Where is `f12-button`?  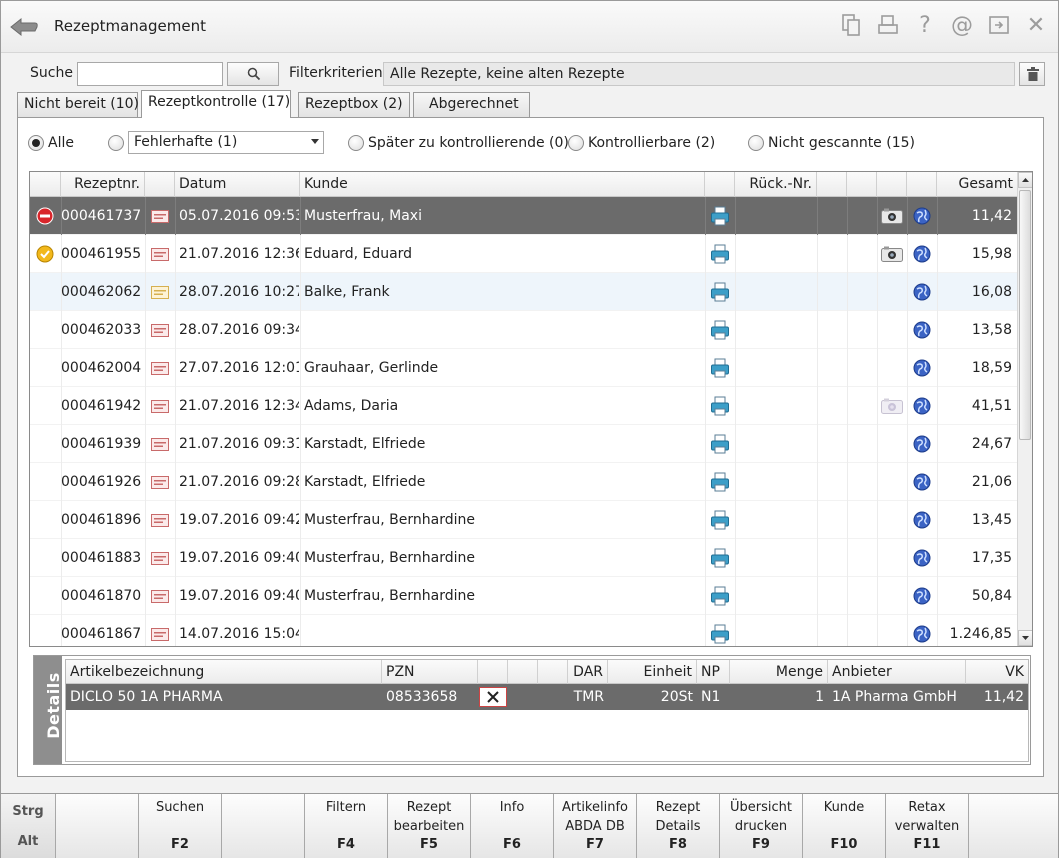 f12-button is located at coordinates (1013, 826).